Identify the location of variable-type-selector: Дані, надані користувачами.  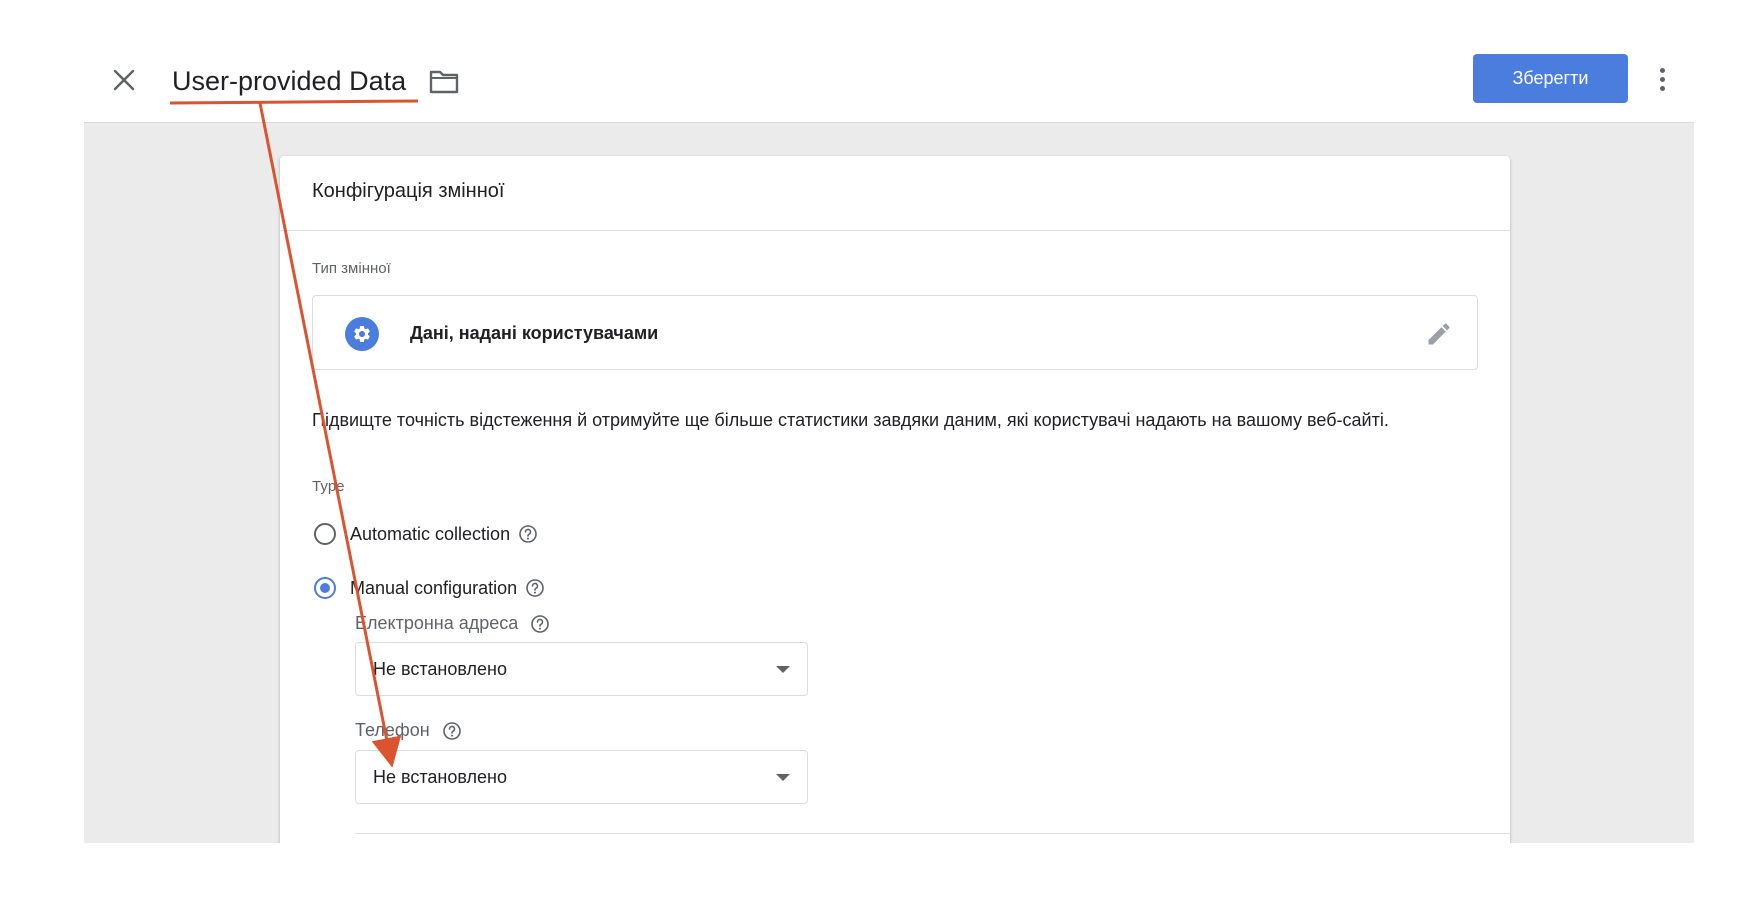
(895, 332).